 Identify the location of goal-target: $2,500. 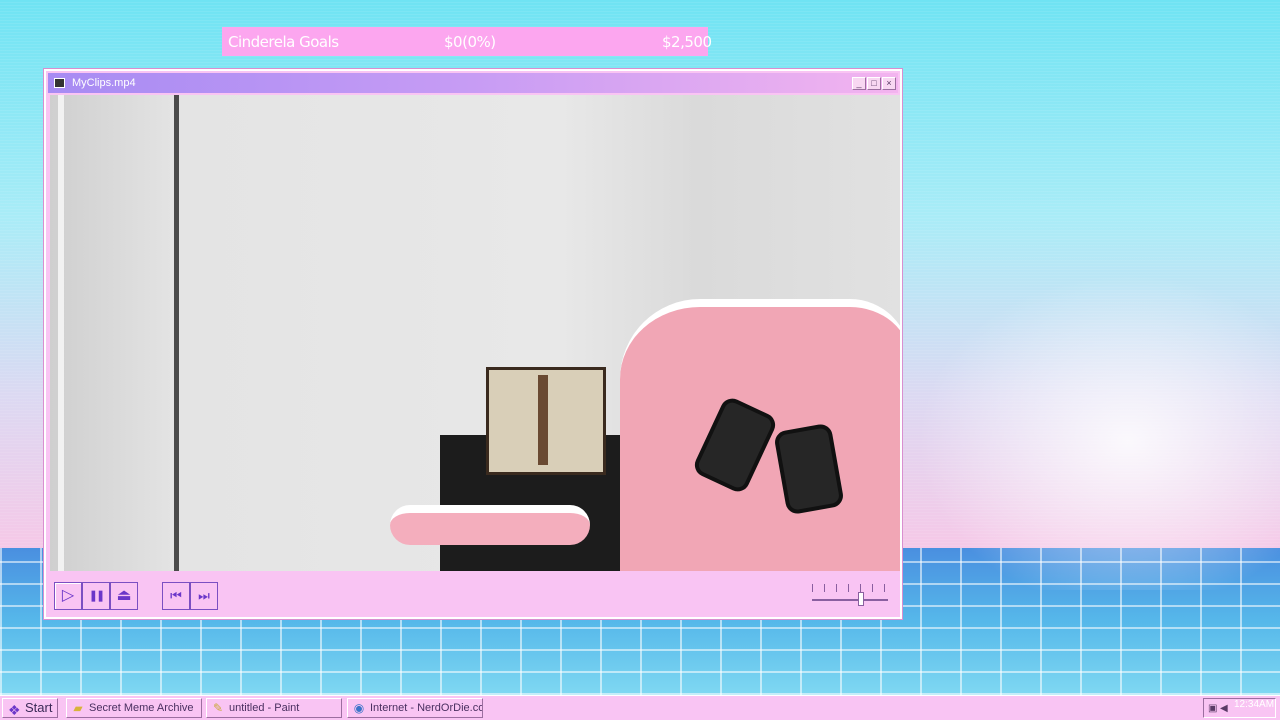
(687, 42).